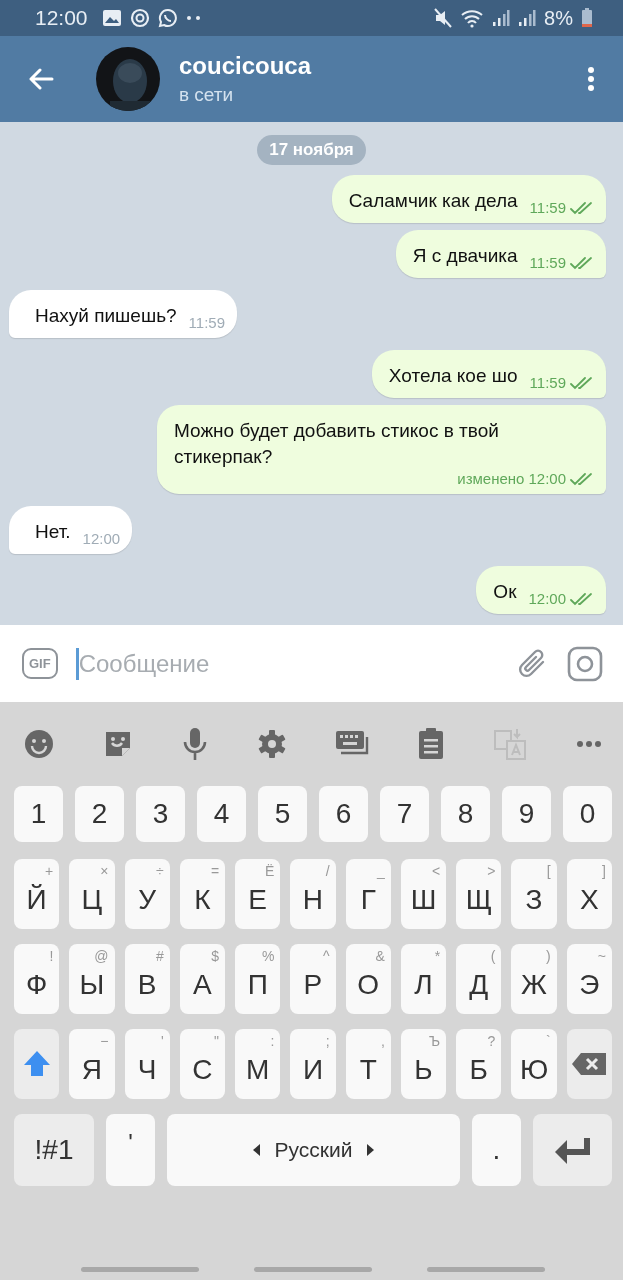 This screenshot has height=1280, width=623. Describe the element at coordinates (167, 18) in the screenshot. I see `chat-bubble-icon` at that location.